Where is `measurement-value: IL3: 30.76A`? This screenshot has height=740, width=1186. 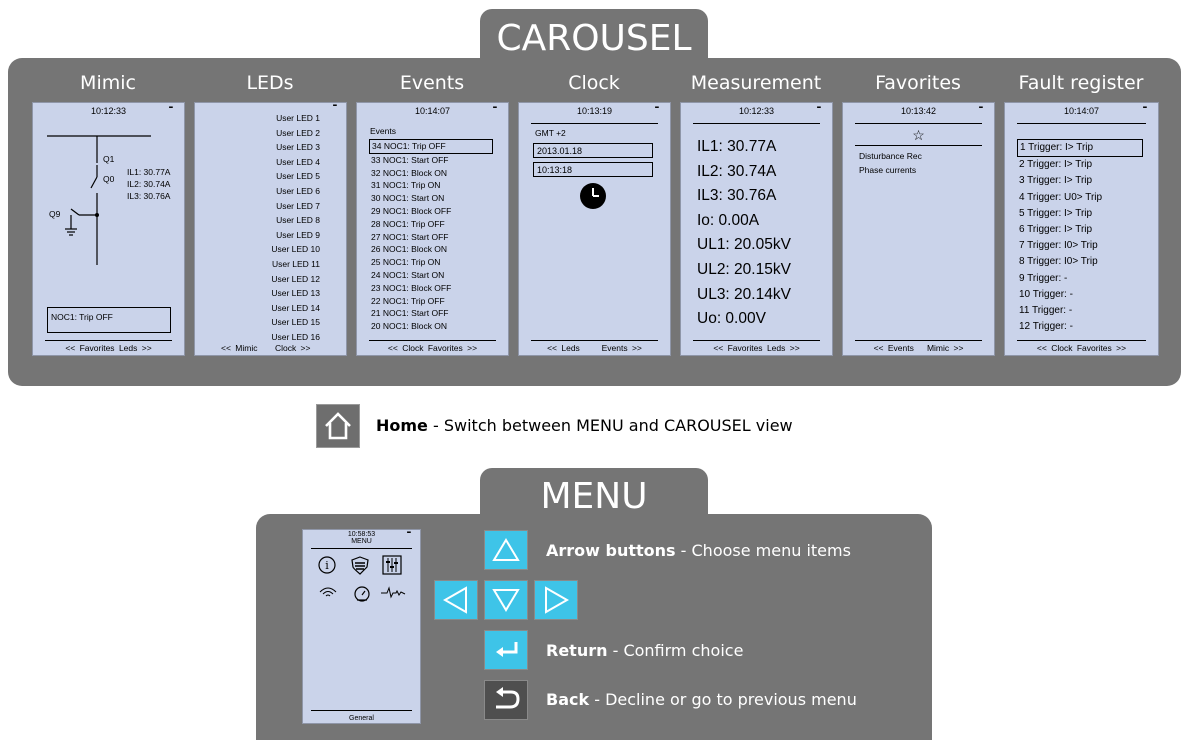
measurement-value: IL3: 30.76A is located at coordinates (737, 196).